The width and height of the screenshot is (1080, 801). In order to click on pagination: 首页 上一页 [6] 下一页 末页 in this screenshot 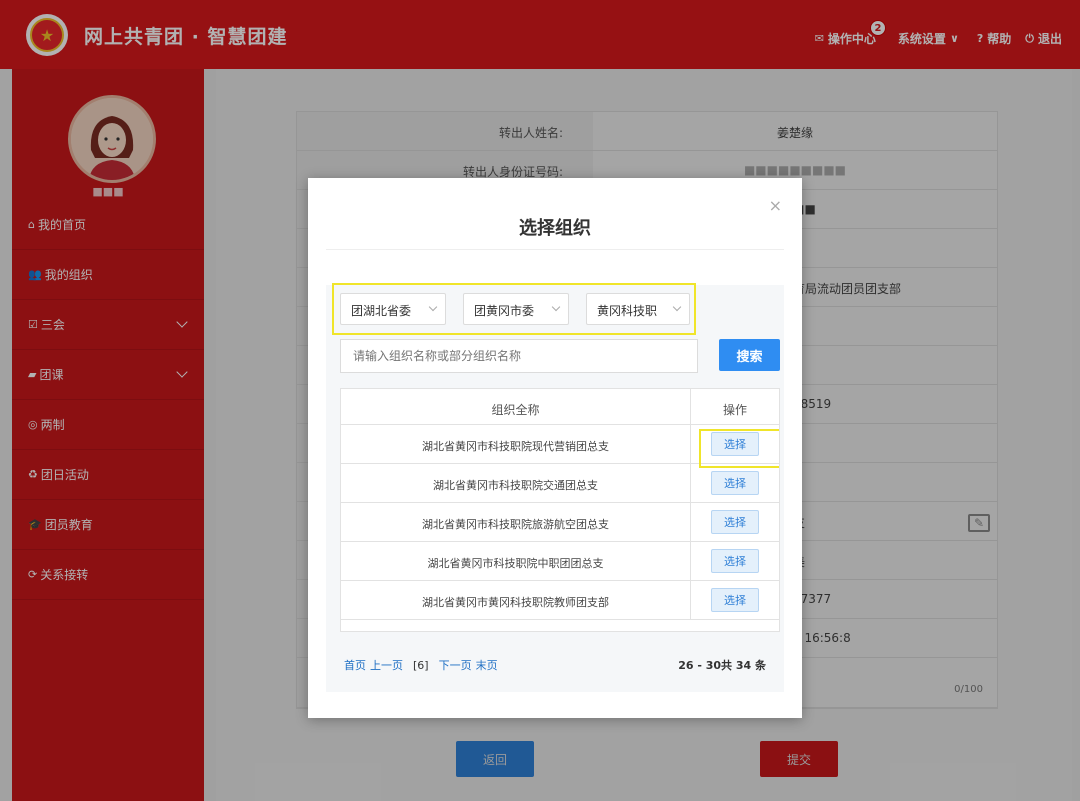, I will do `click(423, 665)`.